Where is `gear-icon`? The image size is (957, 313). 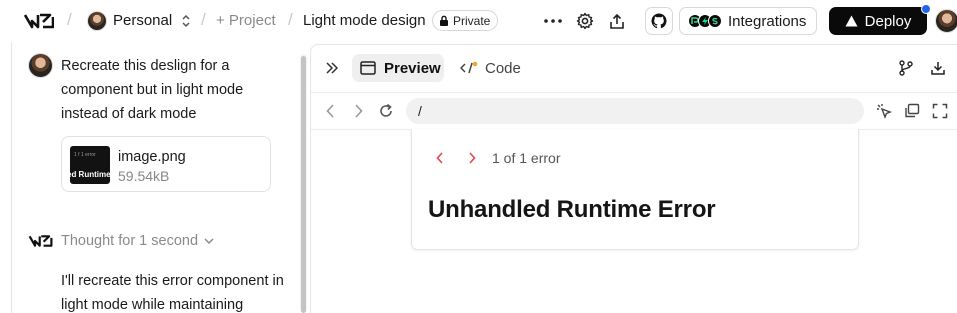
gear-icon is located at coordinates (585, 21).